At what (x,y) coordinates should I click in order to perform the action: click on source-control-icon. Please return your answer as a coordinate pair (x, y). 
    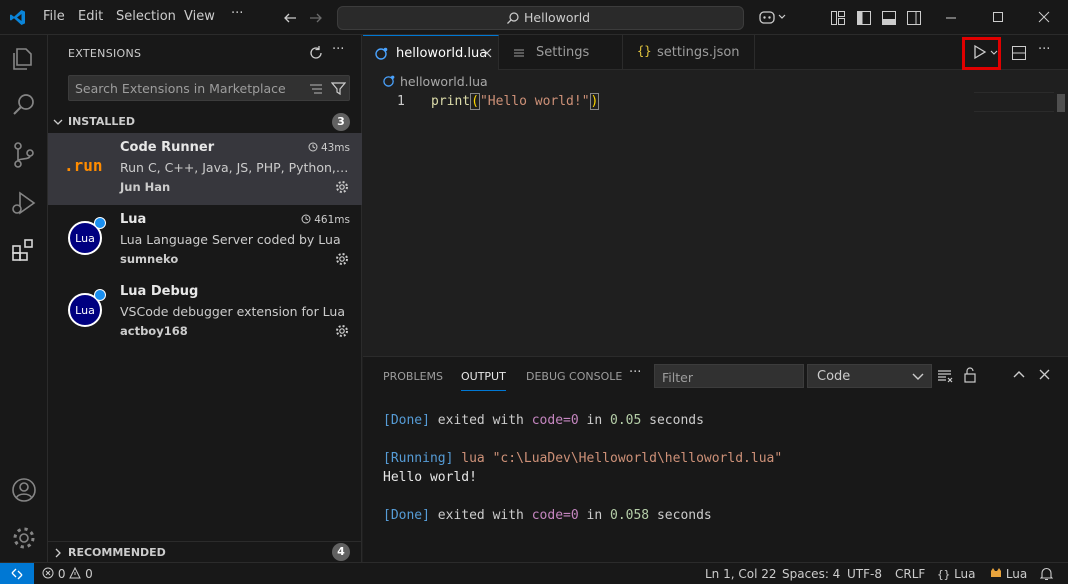
    Looking at the image, I should click on (24, 155).